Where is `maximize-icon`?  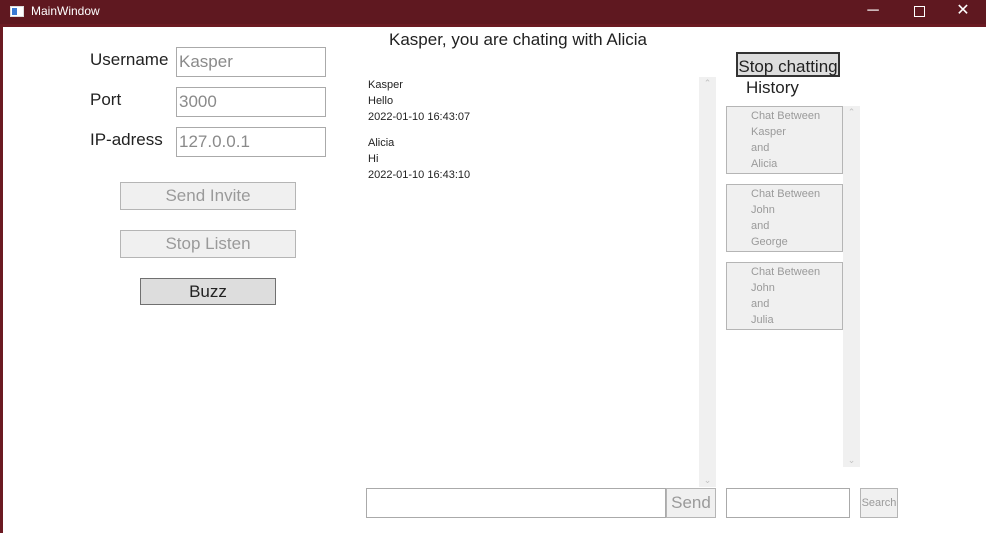
maximize-icon is located at coordinates (919, 11).